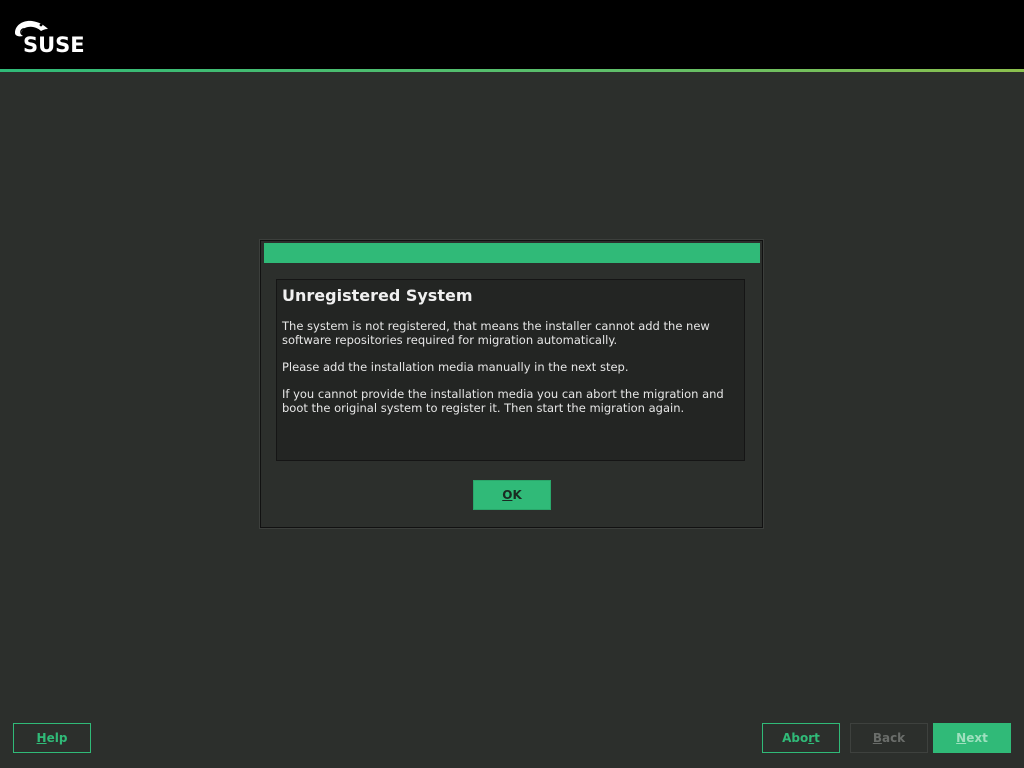 The width and height of the screenshot is (1024, 768). I want to click on ok-label-rest: K, so click(517, 495).